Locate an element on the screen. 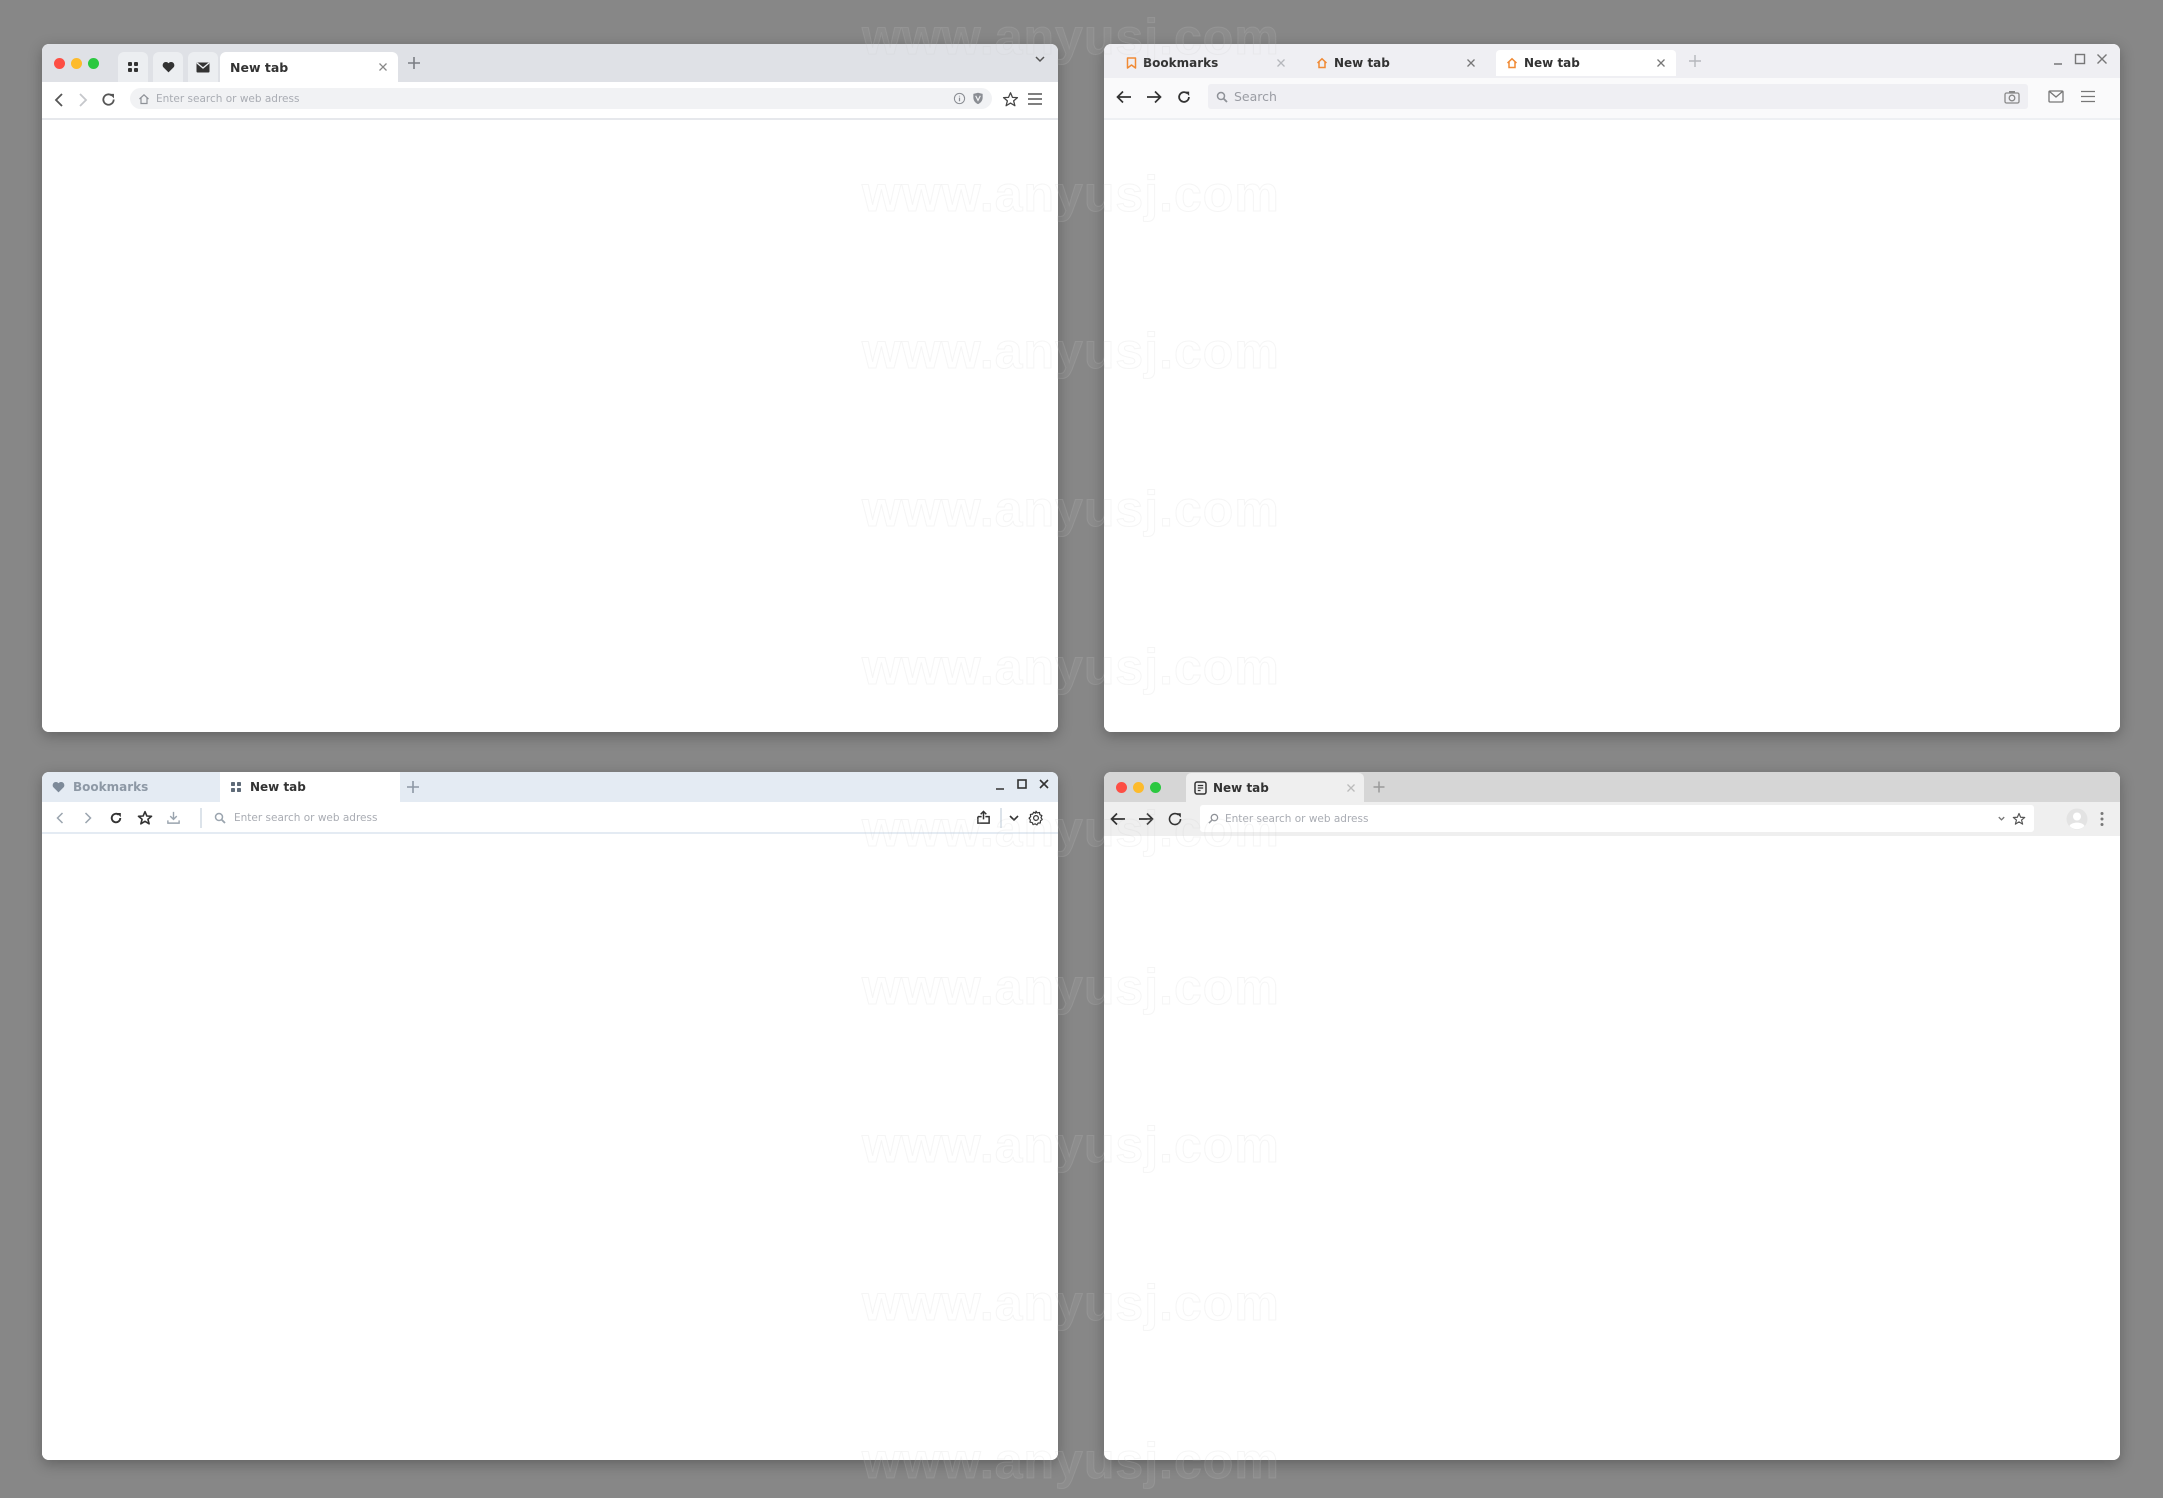  tab-bar: Bookmarks New tab is located at coordinates (550, 787).